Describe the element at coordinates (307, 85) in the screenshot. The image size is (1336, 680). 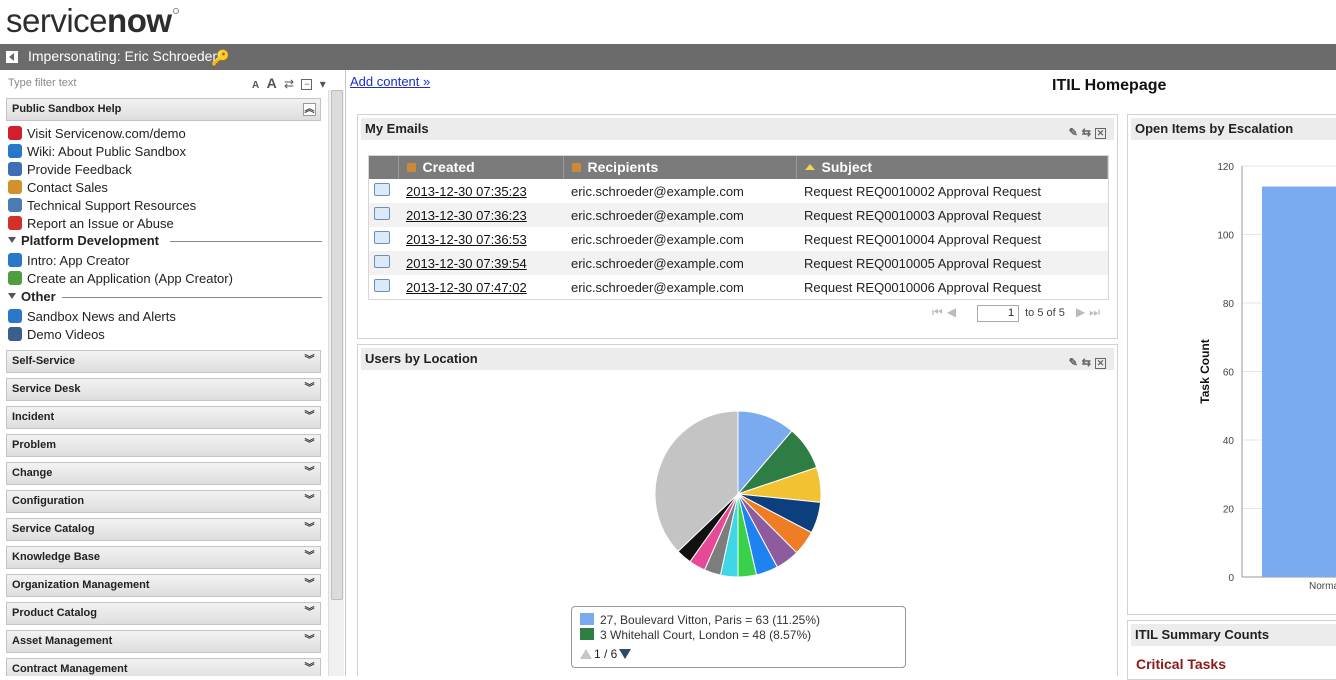
I see `collapse-all-icon: −` at that location.